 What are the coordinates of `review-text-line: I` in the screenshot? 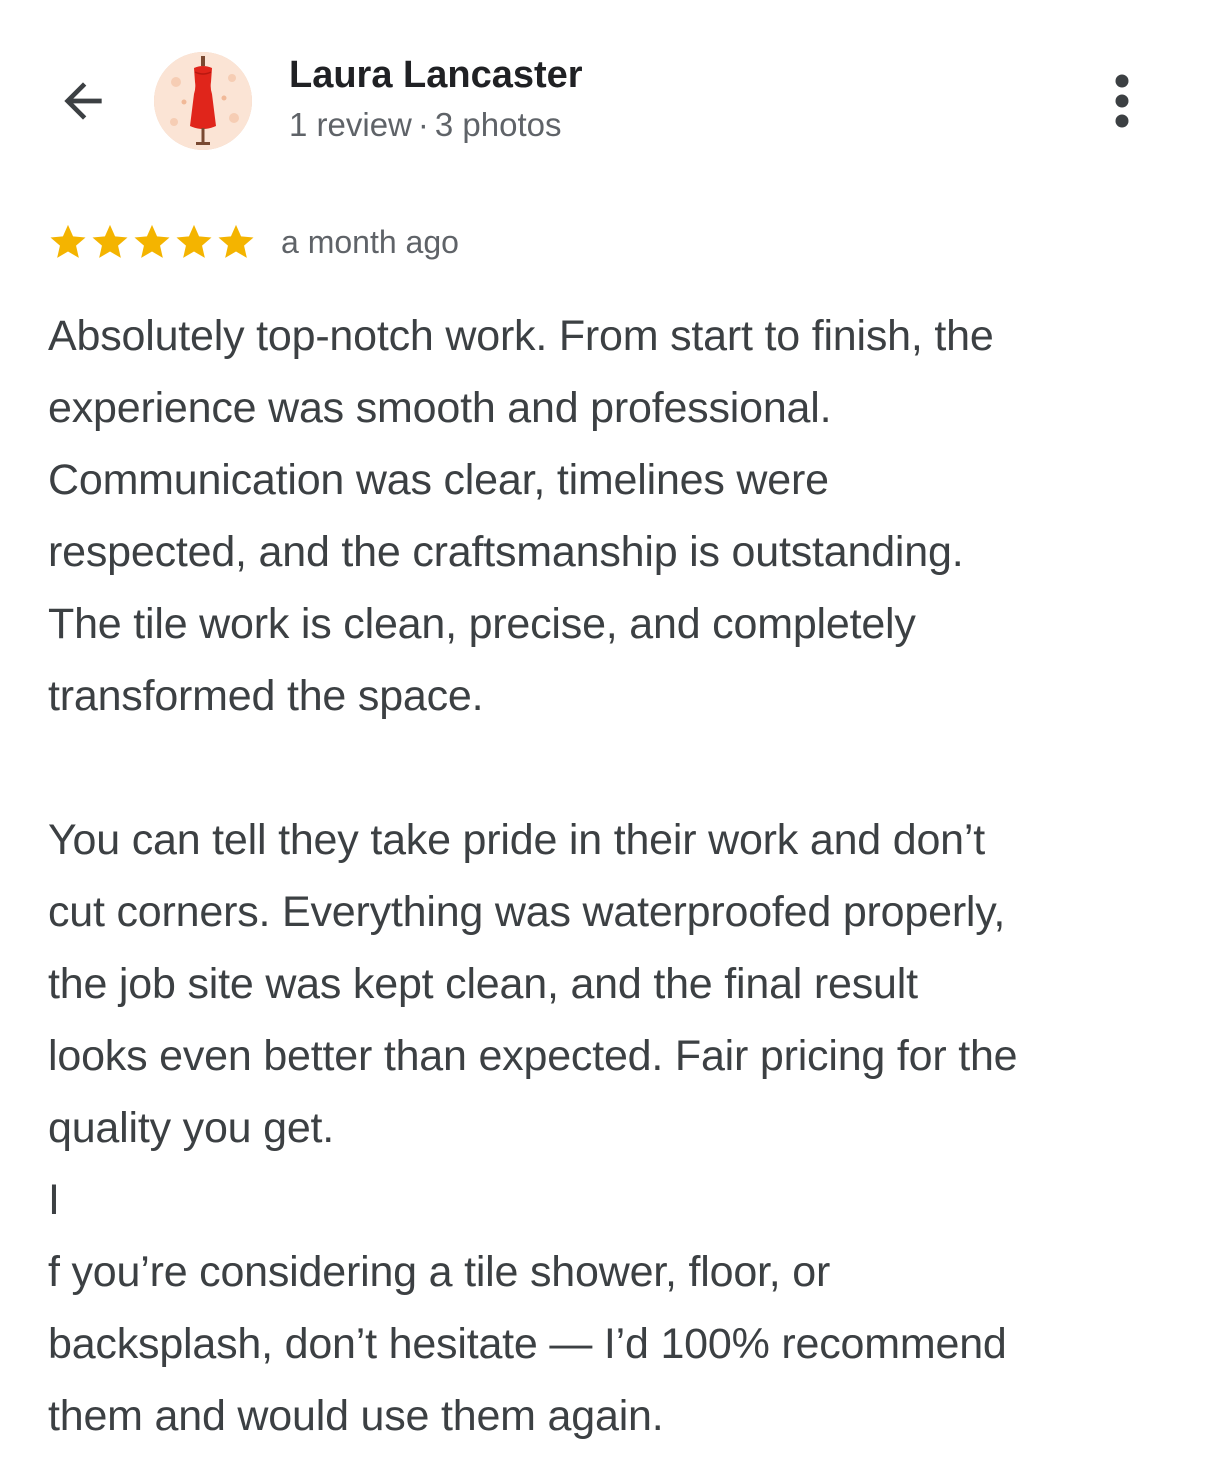 It's located at (54, 1200).